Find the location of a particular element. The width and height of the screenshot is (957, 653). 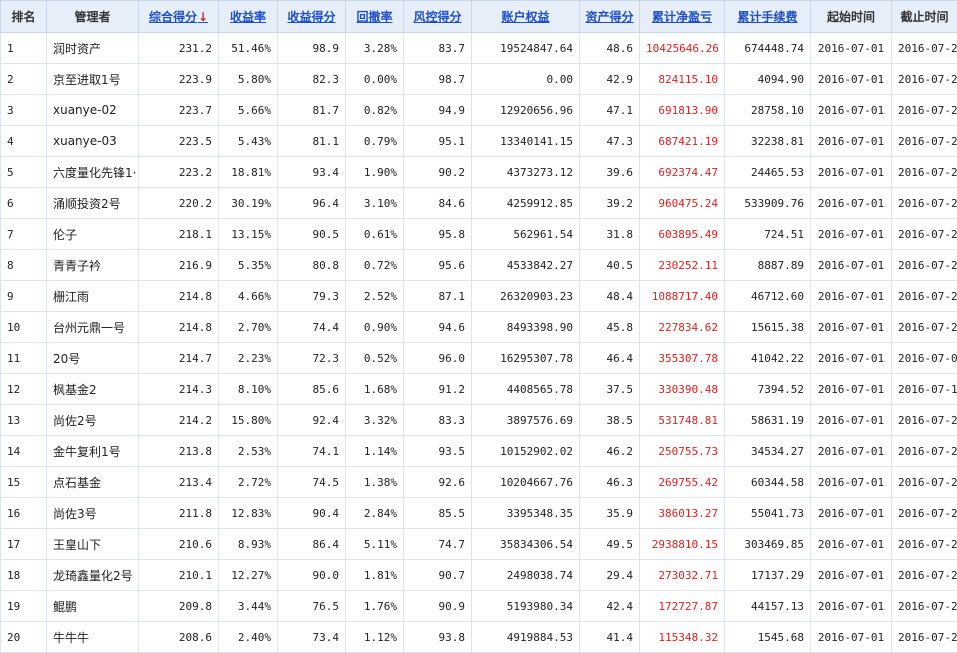

composite-score-cell: 220.2 is located at coordinates (179, 203).